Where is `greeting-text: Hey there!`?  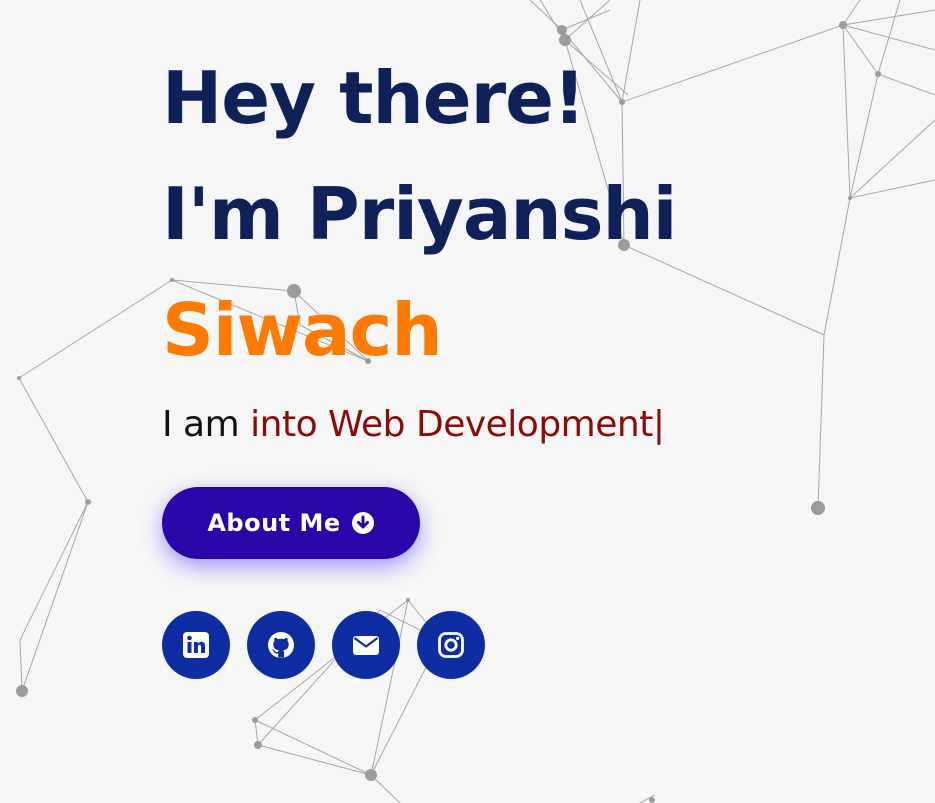 greeting-text: Hey there! is located at coordinates (374, 98).